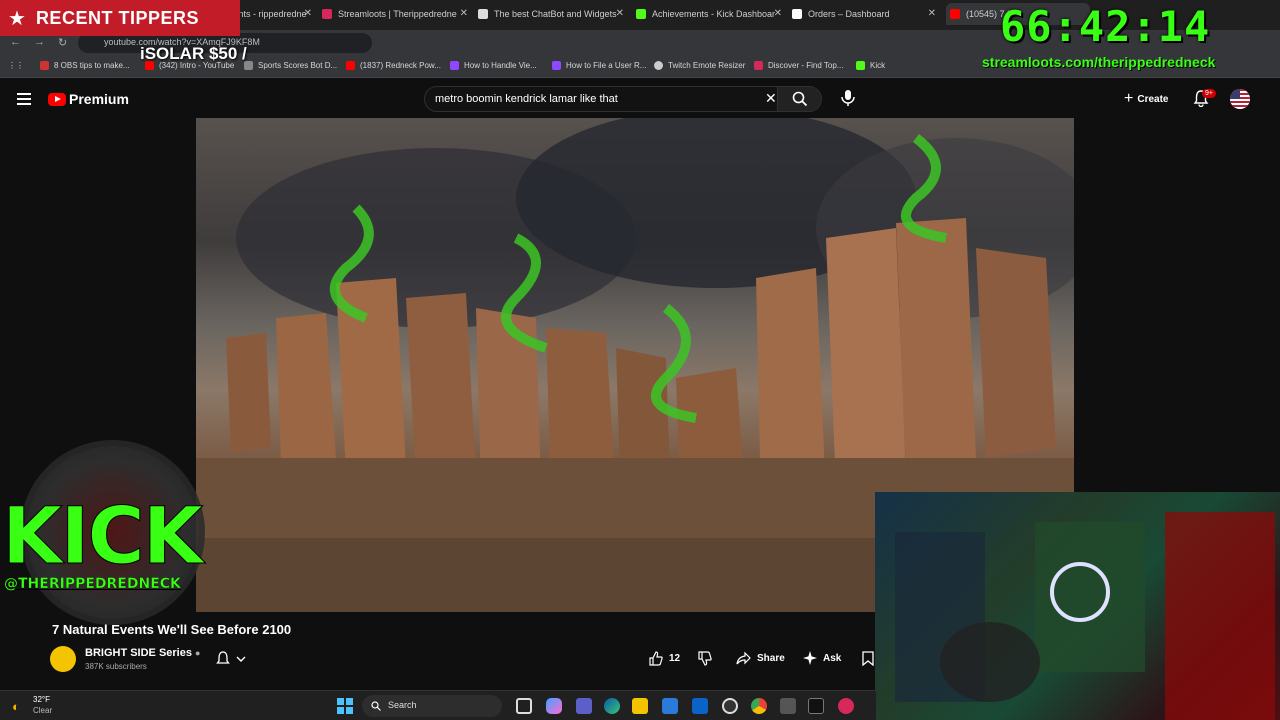  I want to click on obs-icon, so click(730, 706).